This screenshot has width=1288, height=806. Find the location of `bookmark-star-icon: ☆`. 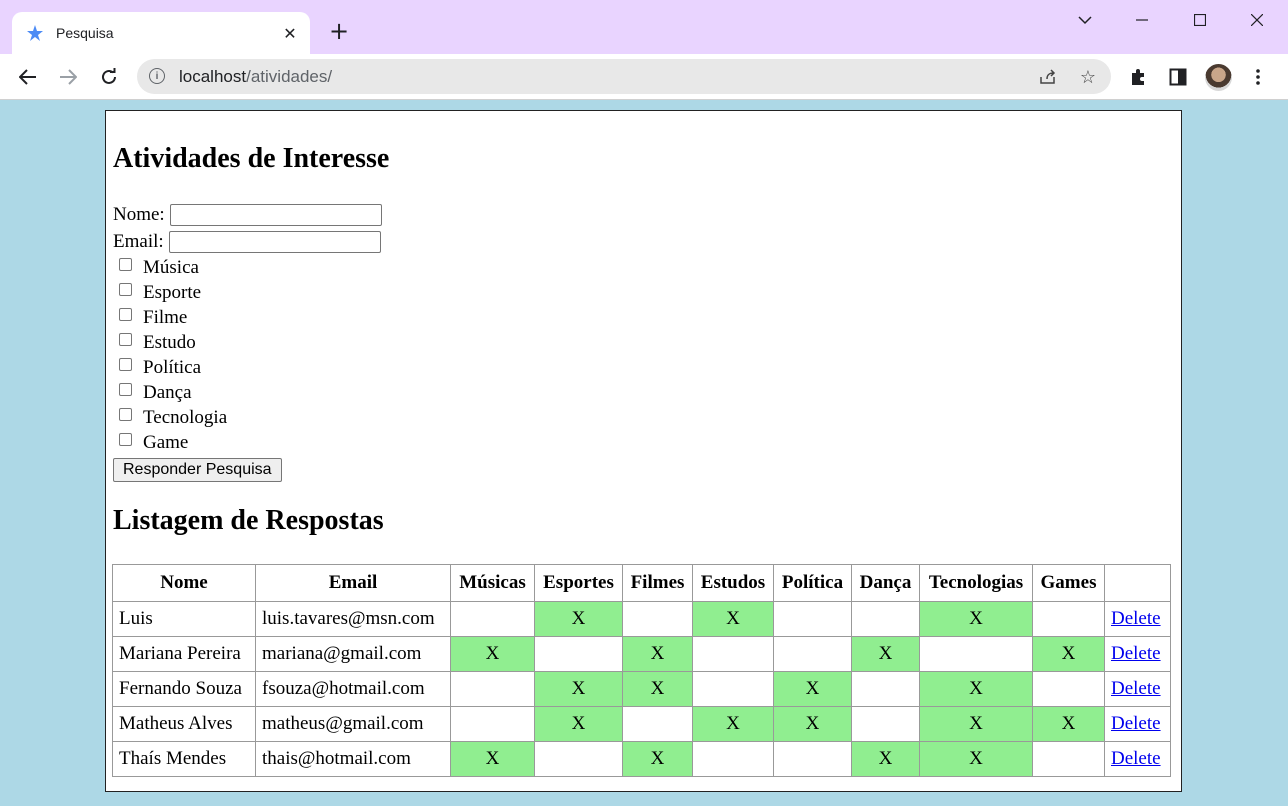

bookmark-star-icon: ☆ is located at coordinates (1088, 77).